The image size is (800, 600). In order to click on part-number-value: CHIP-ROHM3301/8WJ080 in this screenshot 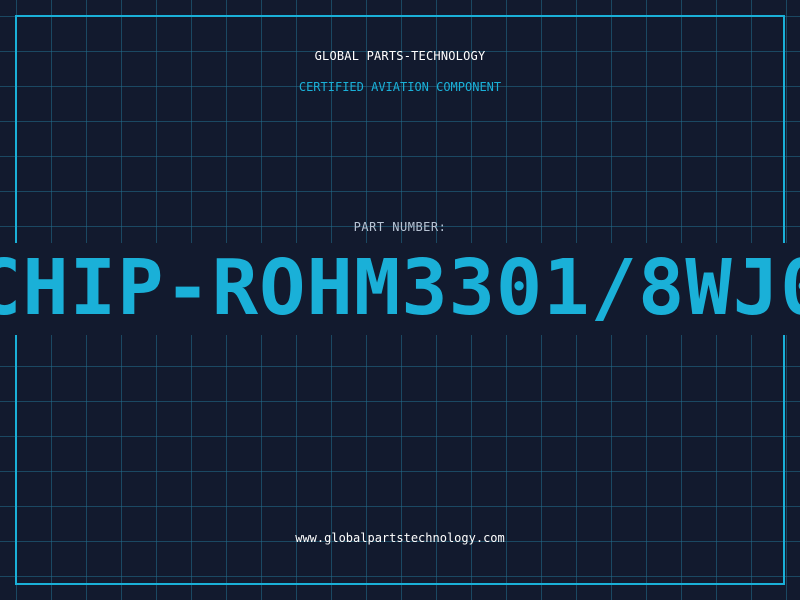, I will do `click(400, 288)`.